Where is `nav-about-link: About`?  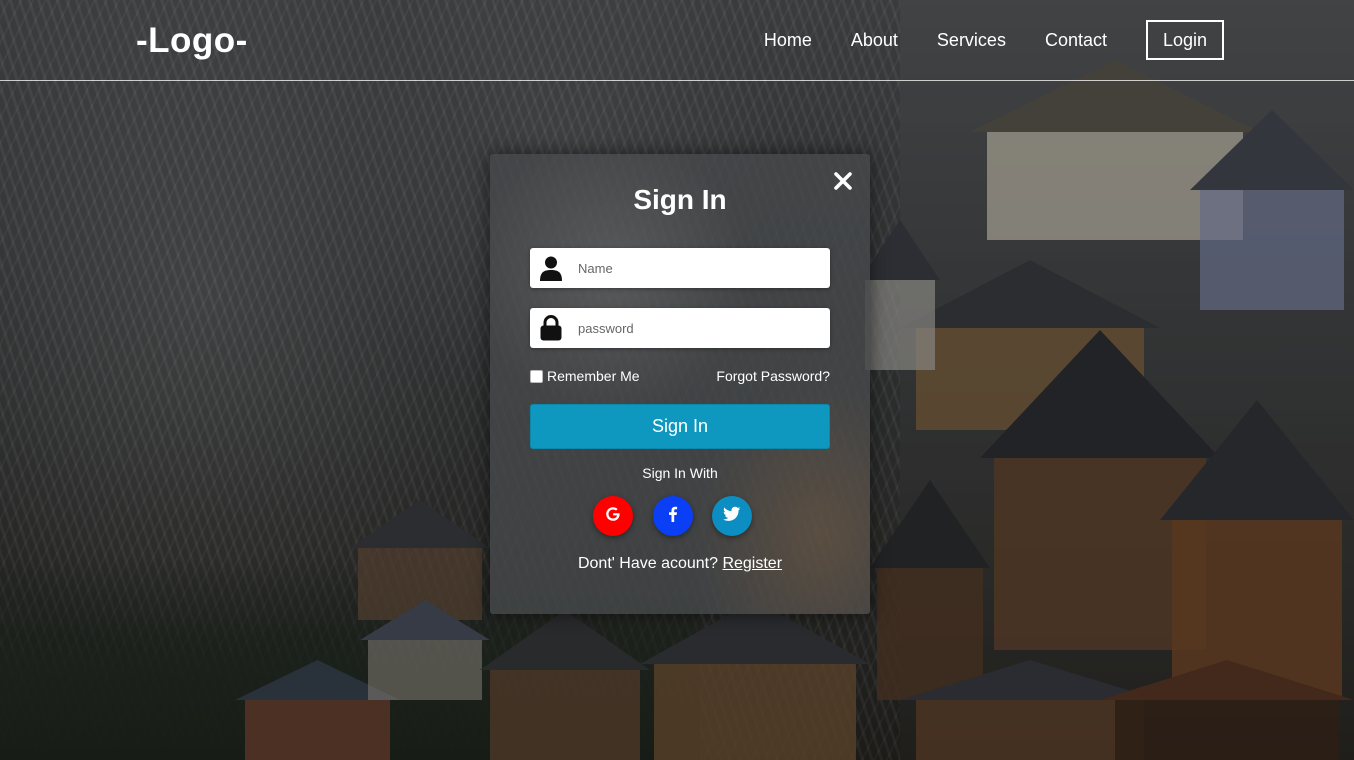 nav-about-link: About is located at coordinates (874, 40).